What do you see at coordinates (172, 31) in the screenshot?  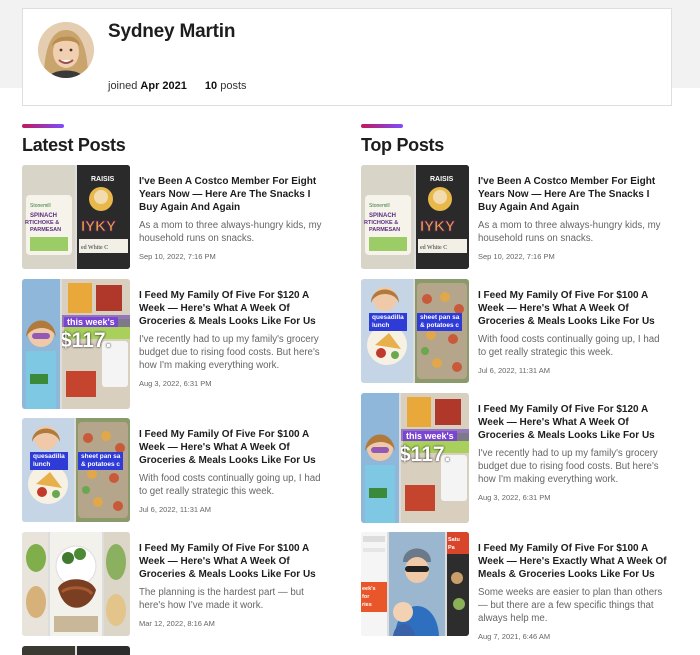 I see `profile-name: Sydney Martin` at bounding box center [172, 31].